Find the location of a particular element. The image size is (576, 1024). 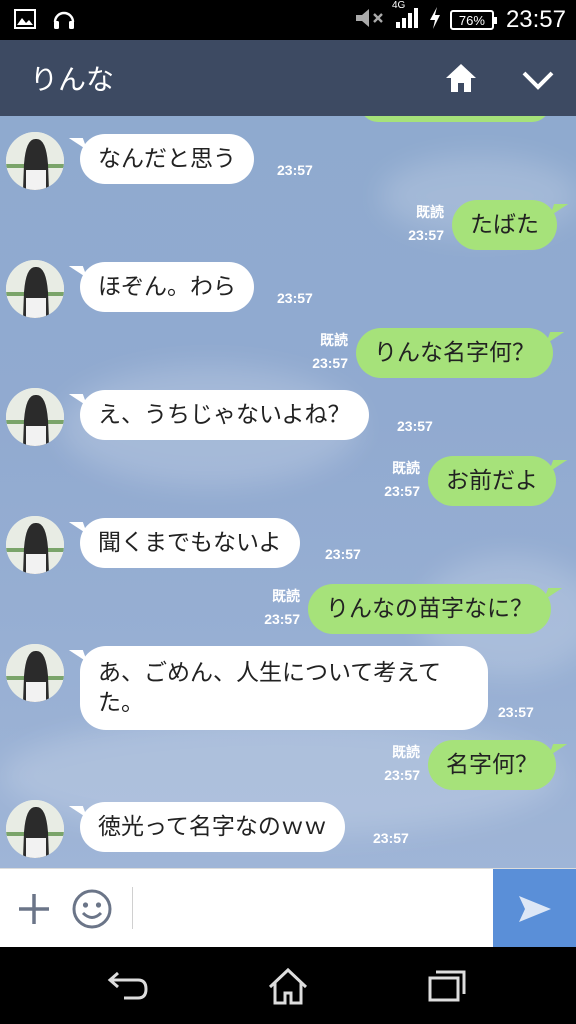

add-attachment-button is located at coordinates (34, 909).